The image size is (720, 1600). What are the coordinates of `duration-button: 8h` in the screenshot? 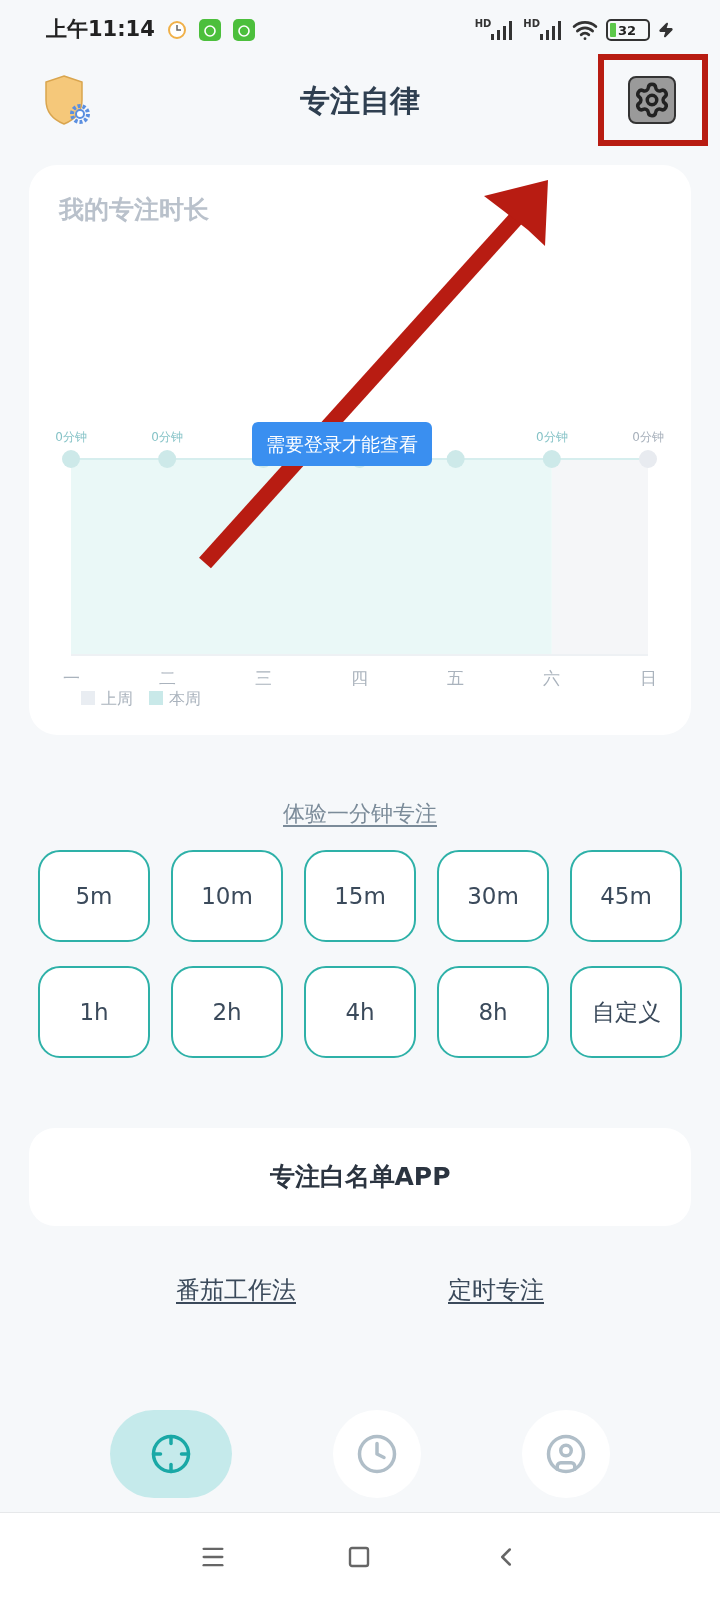 It's located at (493, 1012).